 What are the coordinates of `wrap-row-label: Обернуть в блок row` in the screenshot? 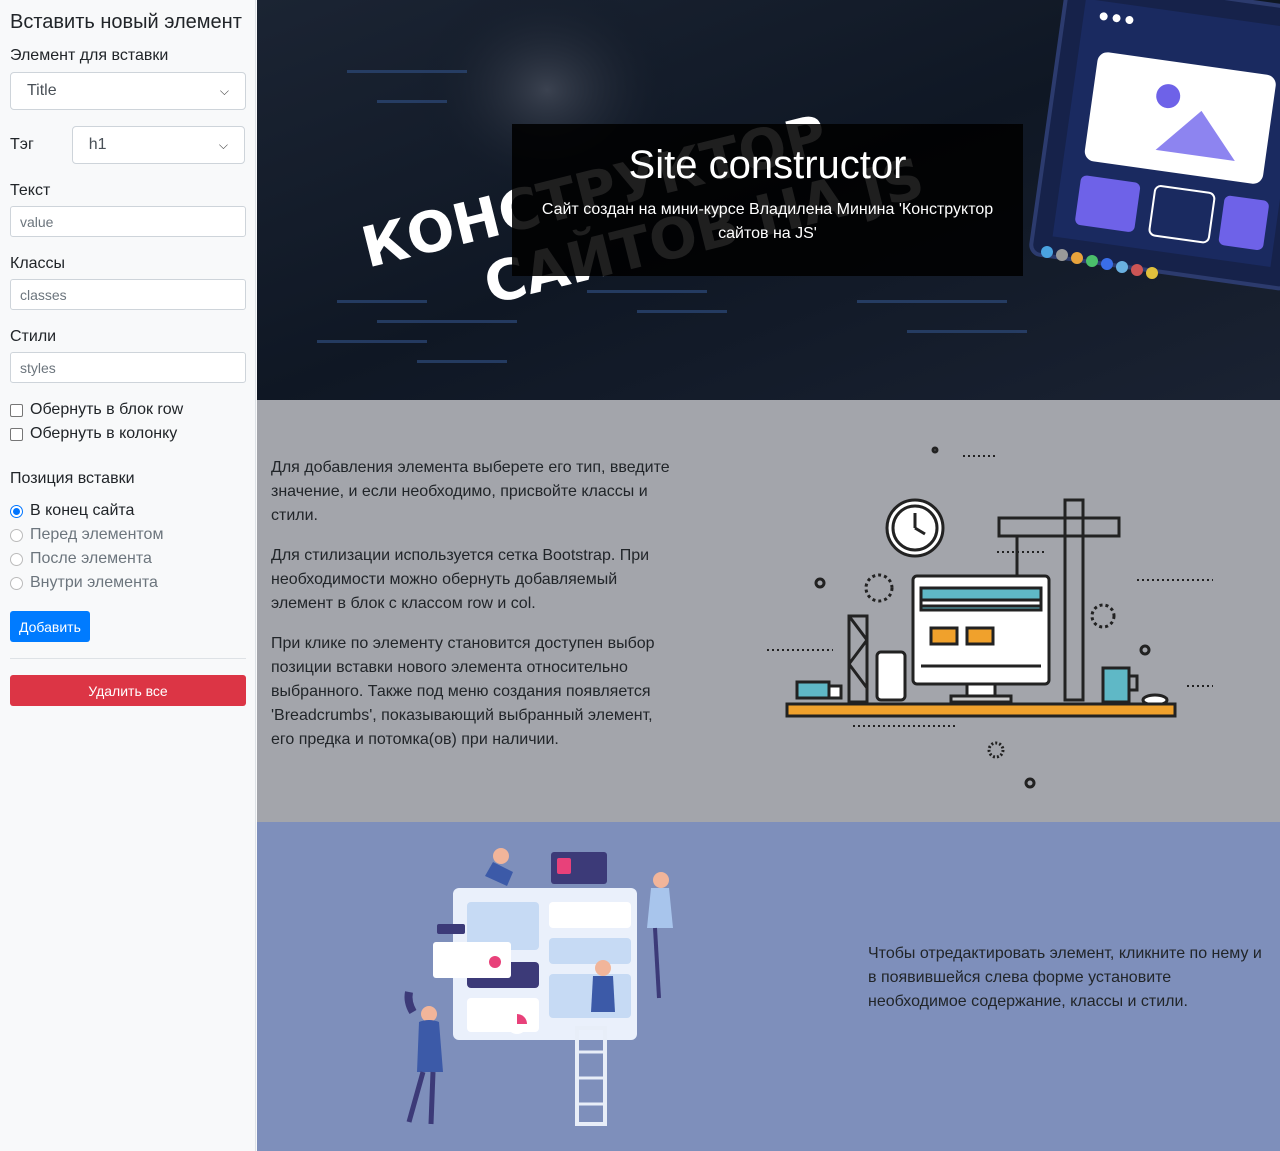 It's located at (107, 409).